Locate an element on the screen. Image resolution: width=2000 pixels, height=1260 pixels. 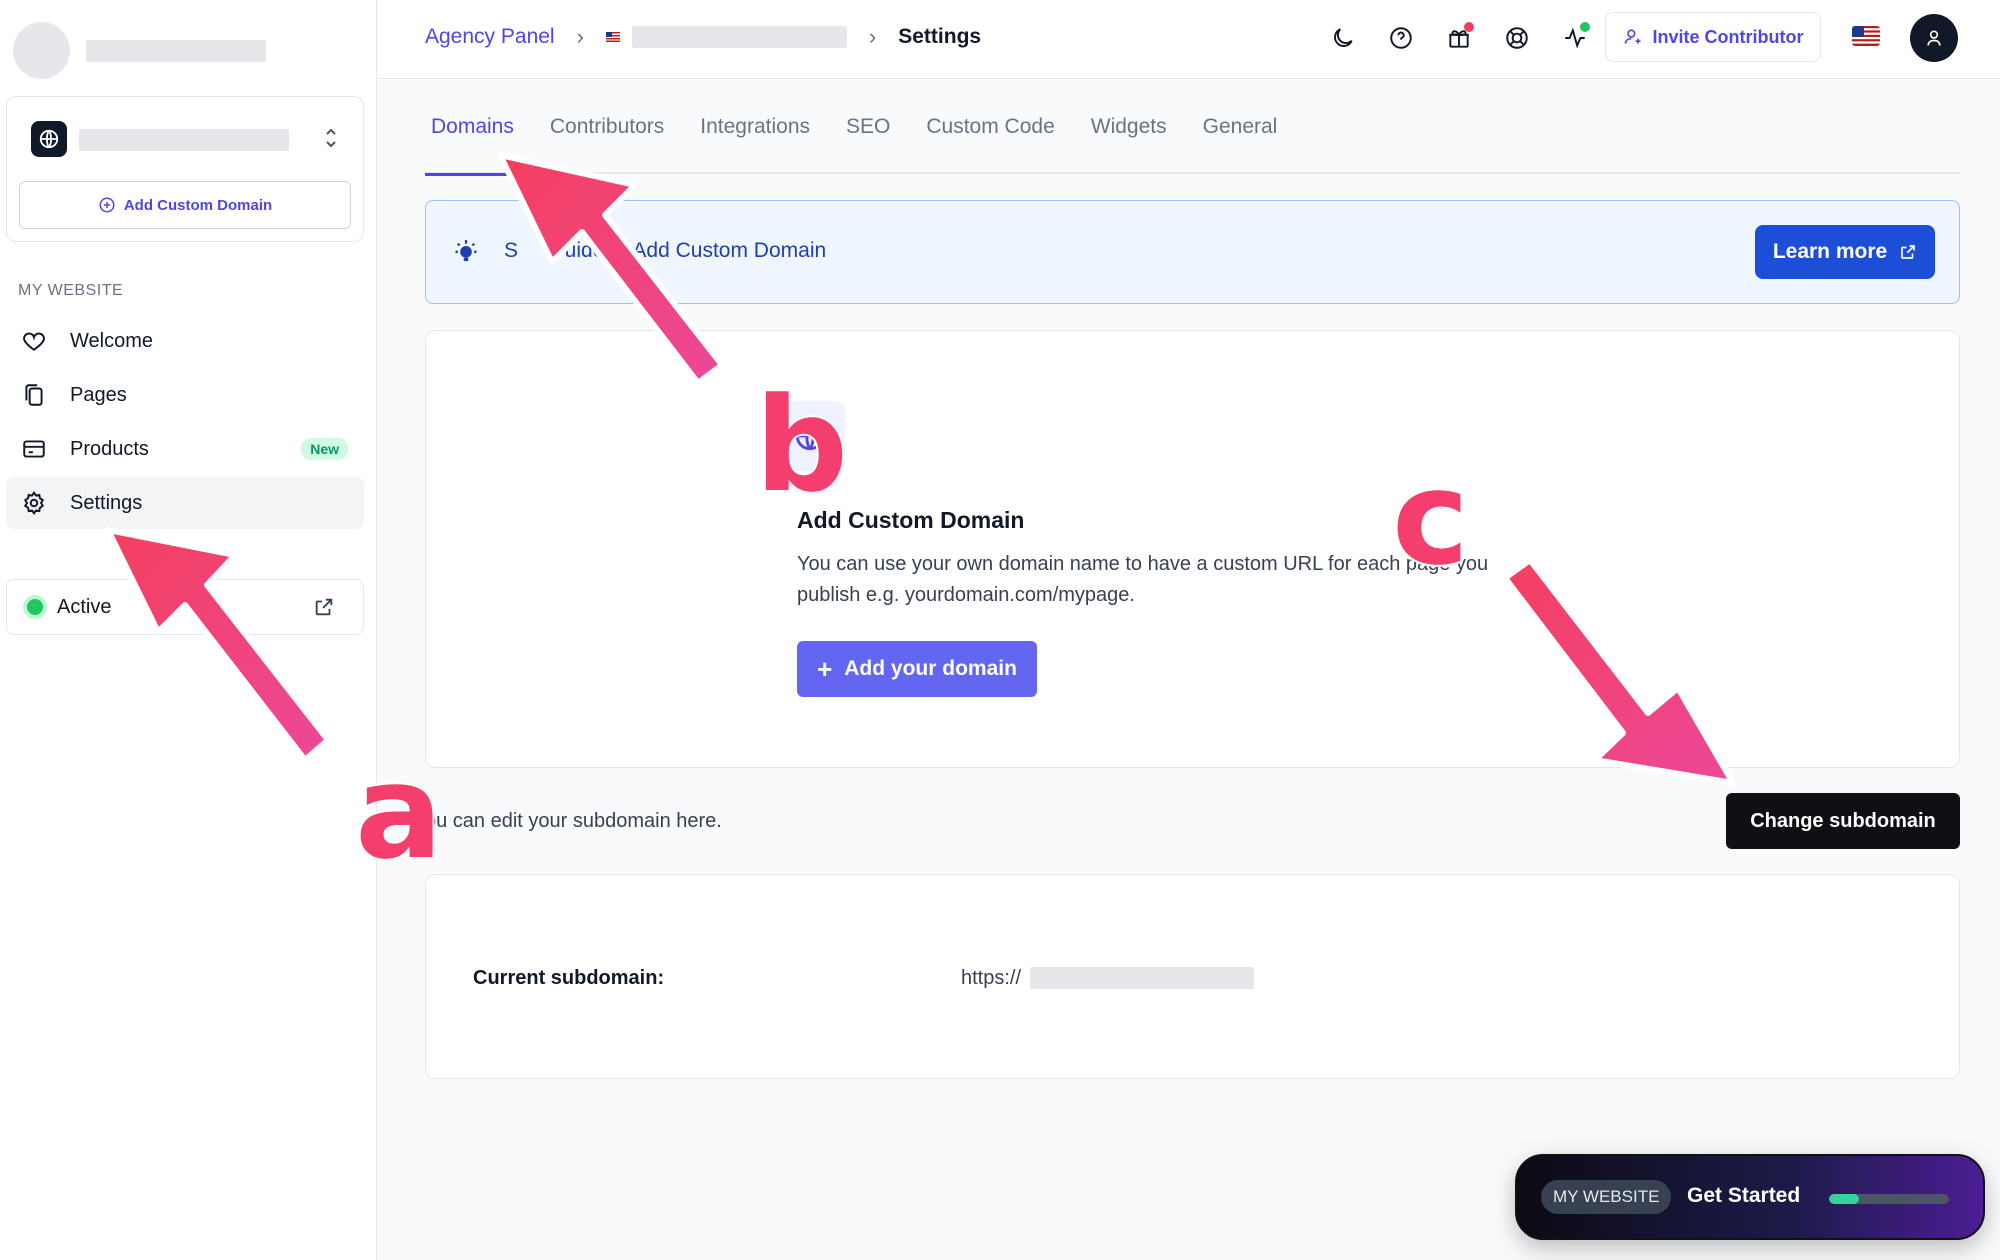
invite-contributor-button: Invite Contributor is located at coordinates (1713, 37).